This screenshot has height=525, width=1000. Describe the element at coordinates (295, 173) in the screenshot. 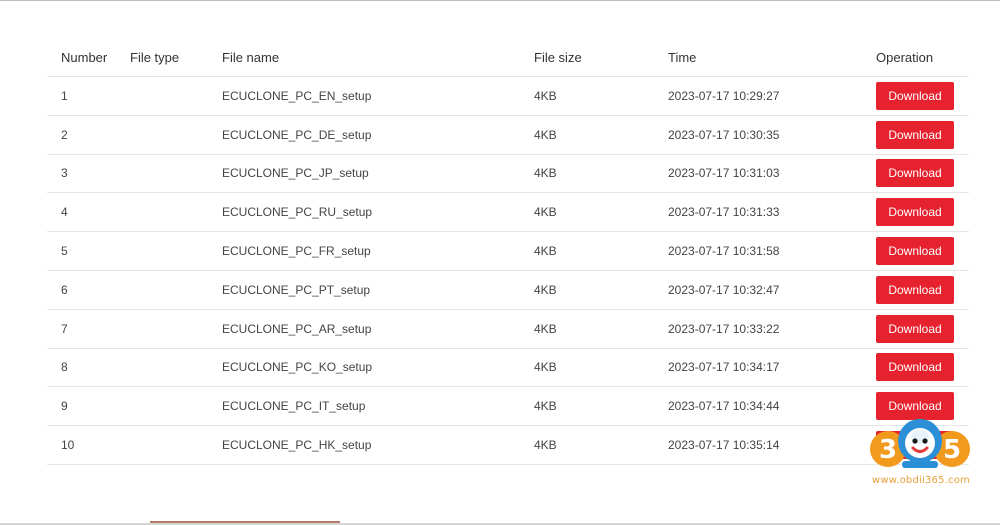

I see `cell-file-name: ECUCLONE_PC_JP_setup` at that location.